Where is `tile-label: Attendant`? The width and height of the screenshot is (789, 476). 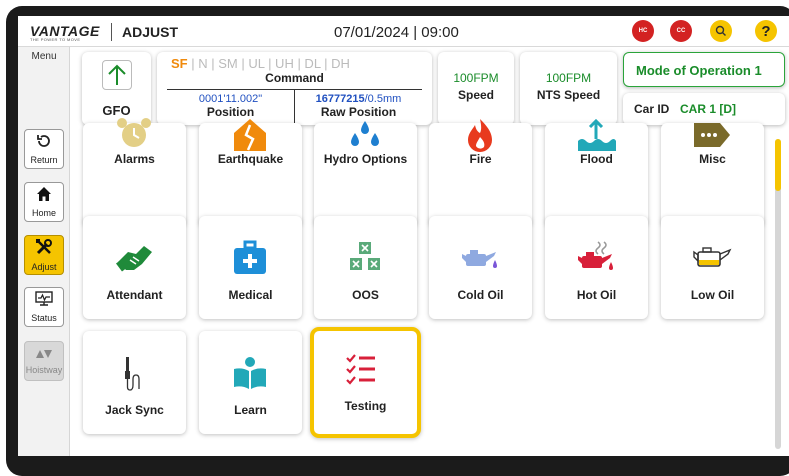
tile-label: Attendant is located at coordinates (134, 295).